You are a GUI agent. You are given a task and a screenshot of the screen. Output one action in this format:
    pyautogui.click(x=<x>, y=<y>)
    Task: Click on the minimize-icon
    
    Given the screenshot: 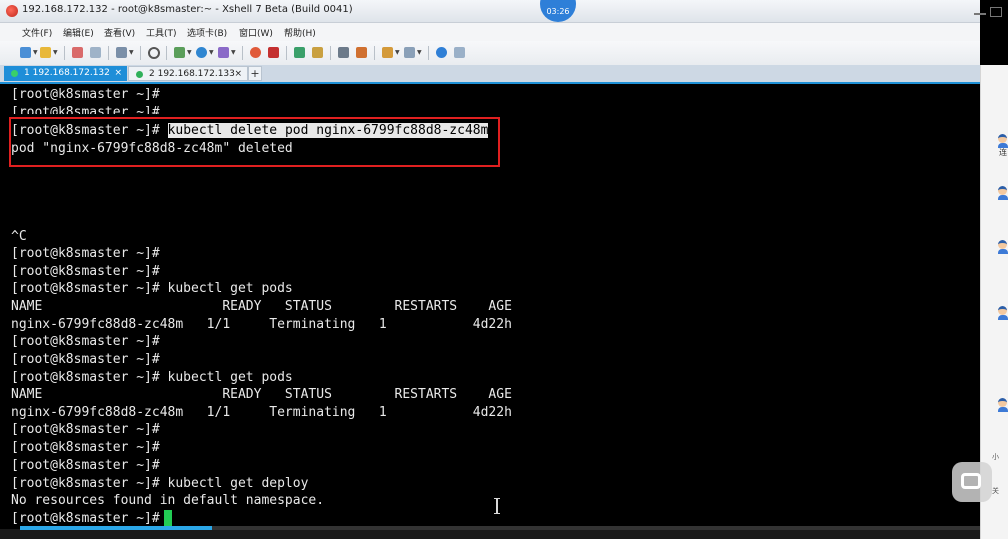 What is the action you would take?
    pyautogui.click(x=980, y=14)
    